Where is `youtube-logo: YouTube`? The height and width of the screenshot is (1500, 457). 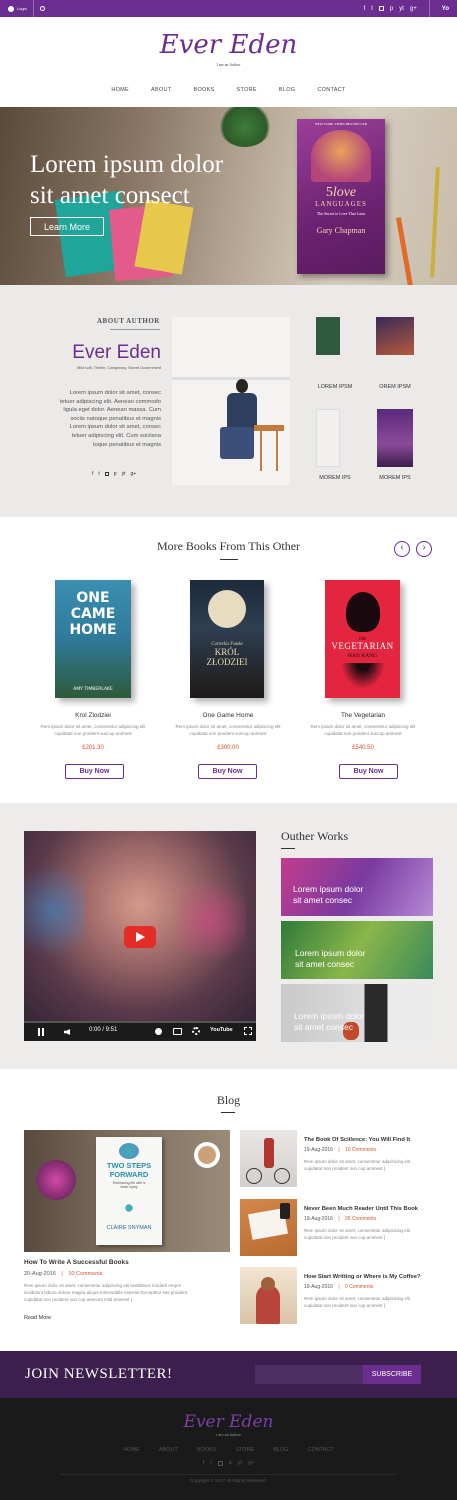
youtube-logo: YouTube is located at coordinates (221, 1030).